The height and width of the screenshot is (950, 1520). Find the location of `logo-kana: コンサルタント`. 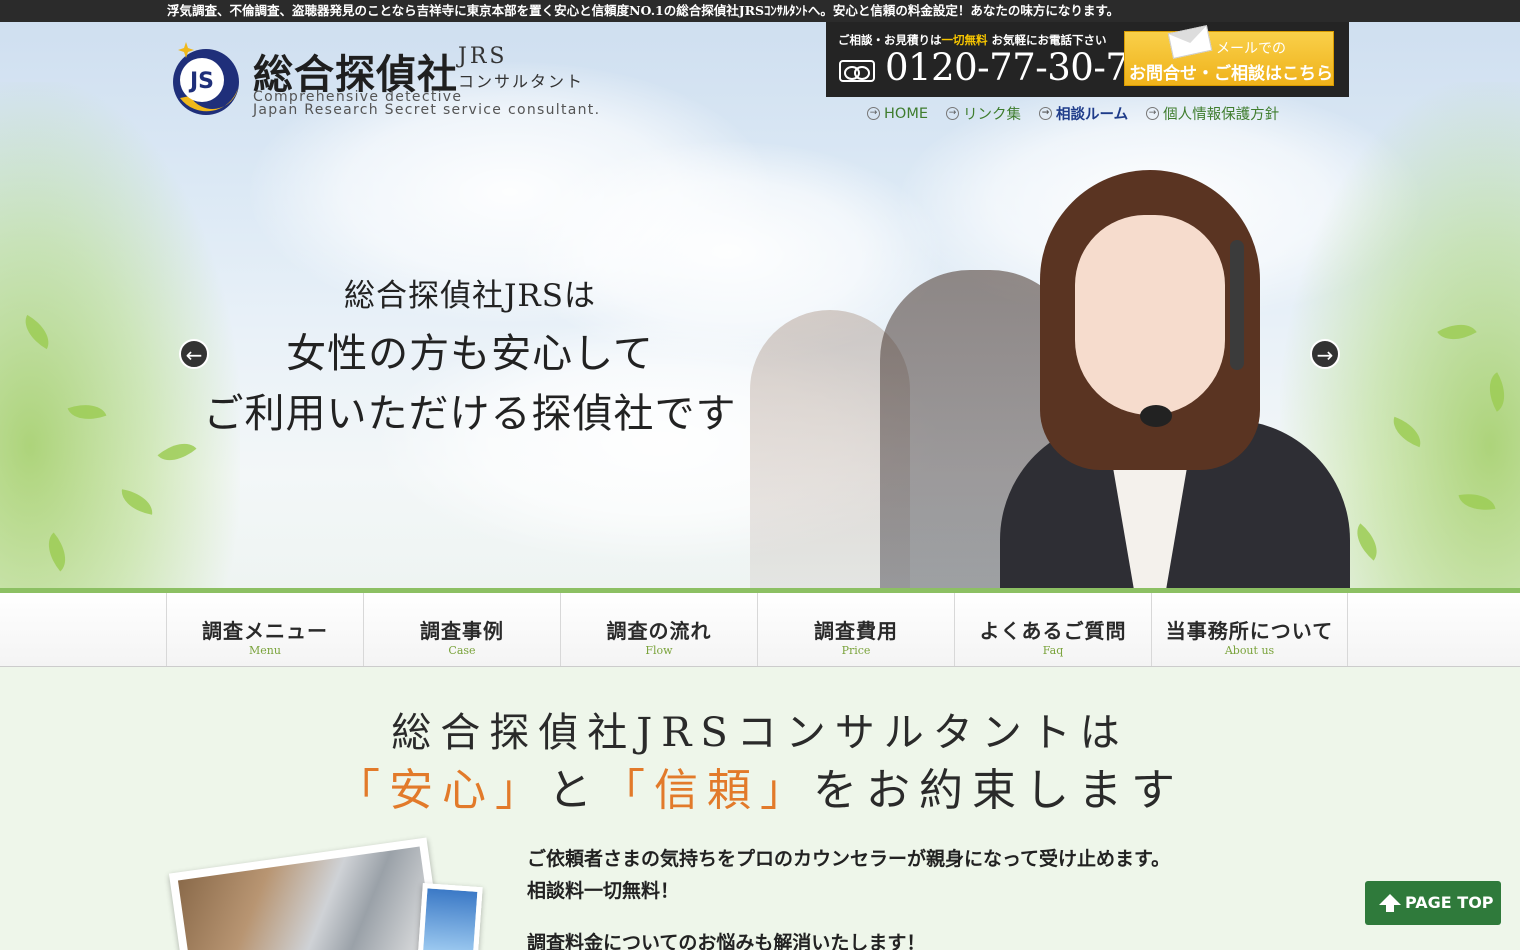

logo-kana: コンサルタント is located at coordinates (521, 81).